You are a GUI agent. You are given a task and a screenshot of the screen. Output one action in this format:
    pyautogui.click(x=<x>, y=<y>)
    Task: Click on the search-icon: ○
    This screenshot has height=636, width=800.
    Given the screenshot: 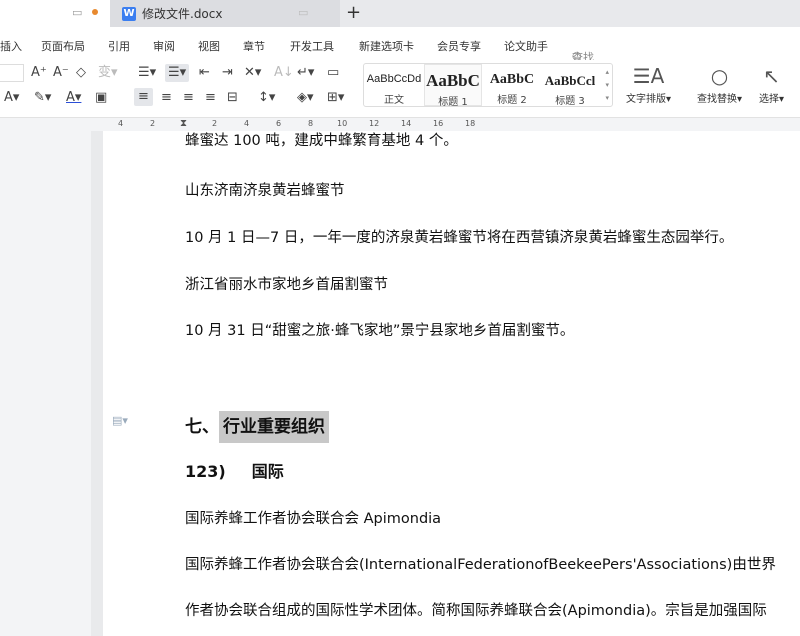 What is the action you would take?
    pyautogui.click(x=719, y=76)
    